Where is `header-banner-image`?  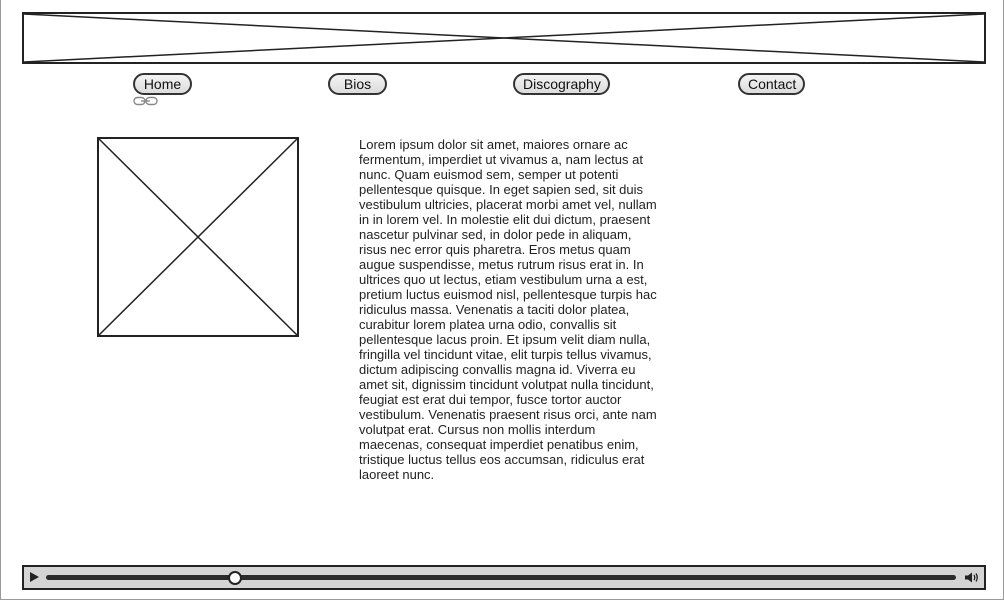 header-banner-image is located at coordinates (504, 38).